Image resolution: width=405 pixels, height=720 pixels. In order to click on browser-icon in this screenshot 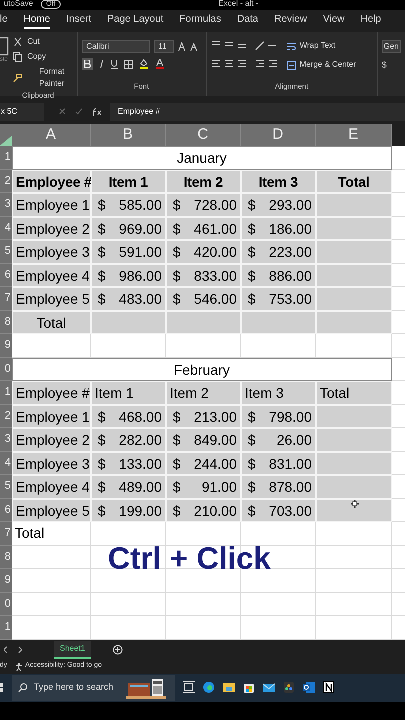, I will do `click(209, 687)`.